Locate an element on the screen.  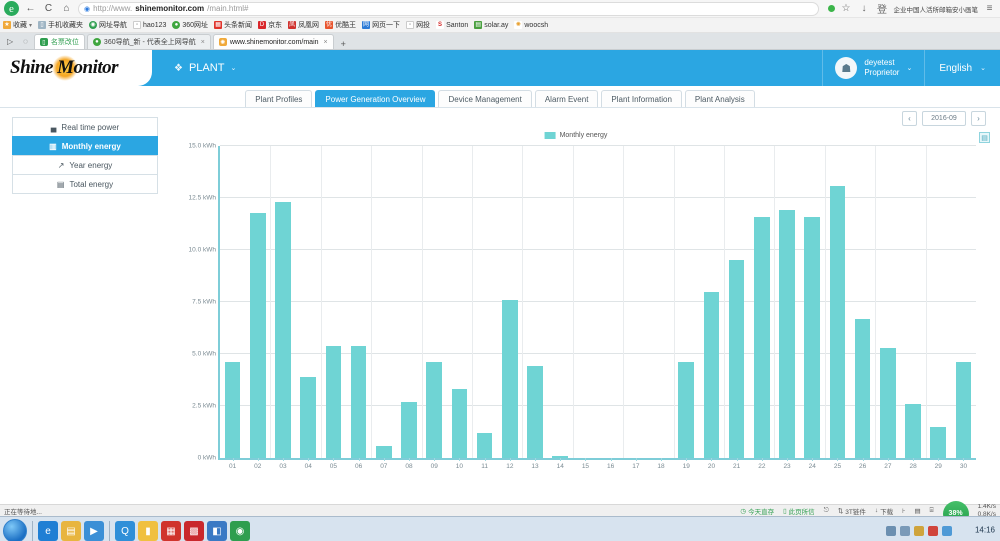
chart-bar-slot: 26 is located at coordinates (862, 308).